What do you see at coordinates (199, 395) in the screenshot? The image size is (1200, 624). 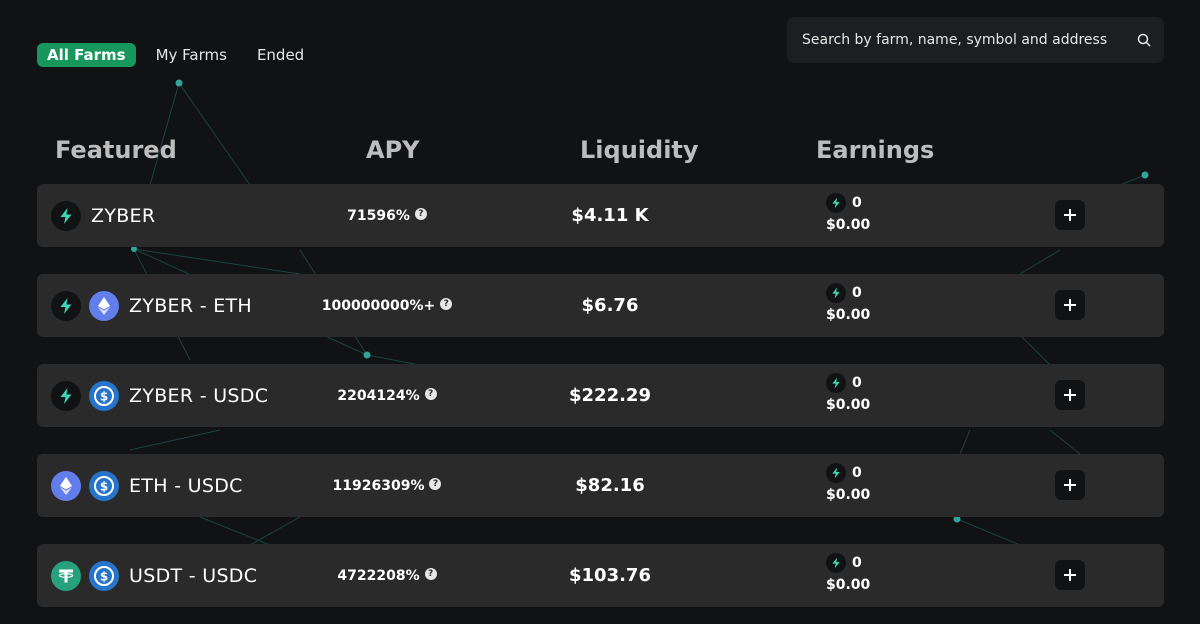 I see `pair-name: ZYBER - USDC` at bounding box center [199, 395].